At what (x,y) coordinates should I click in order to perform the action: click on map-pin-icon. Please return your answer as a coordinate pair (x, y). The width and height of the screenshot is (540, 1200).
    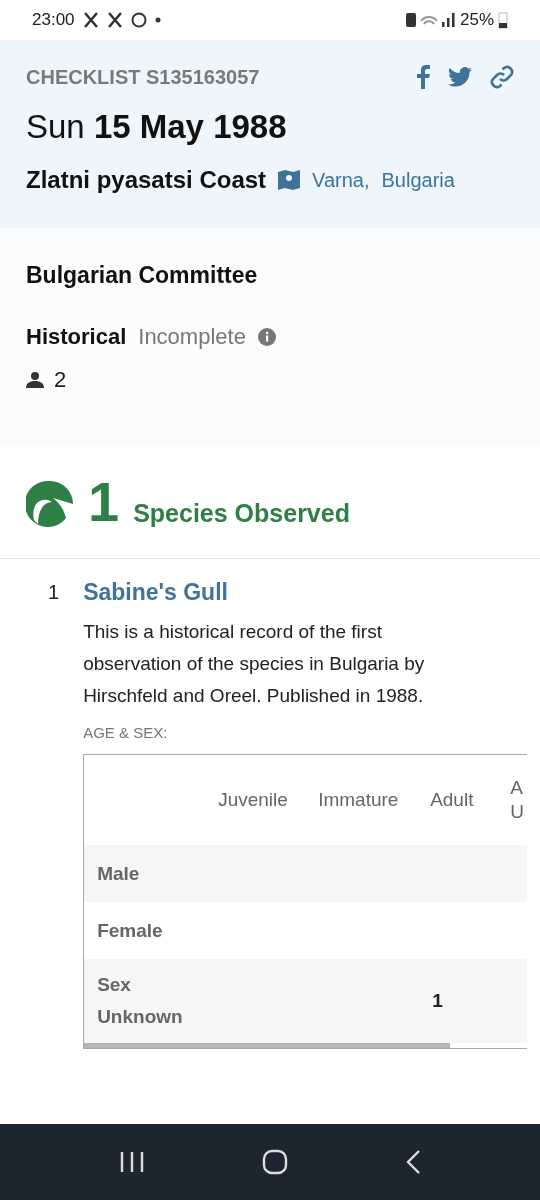
    Looking at the image, I should click on (289, 179).